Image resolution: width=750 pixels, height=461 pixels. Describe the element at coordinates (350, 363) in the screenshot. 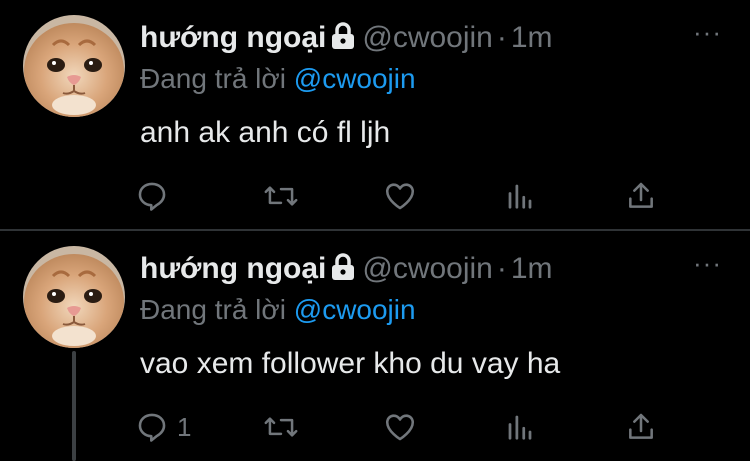

I see `tweet-text: vao xem follower kho du vay ha` at that location.